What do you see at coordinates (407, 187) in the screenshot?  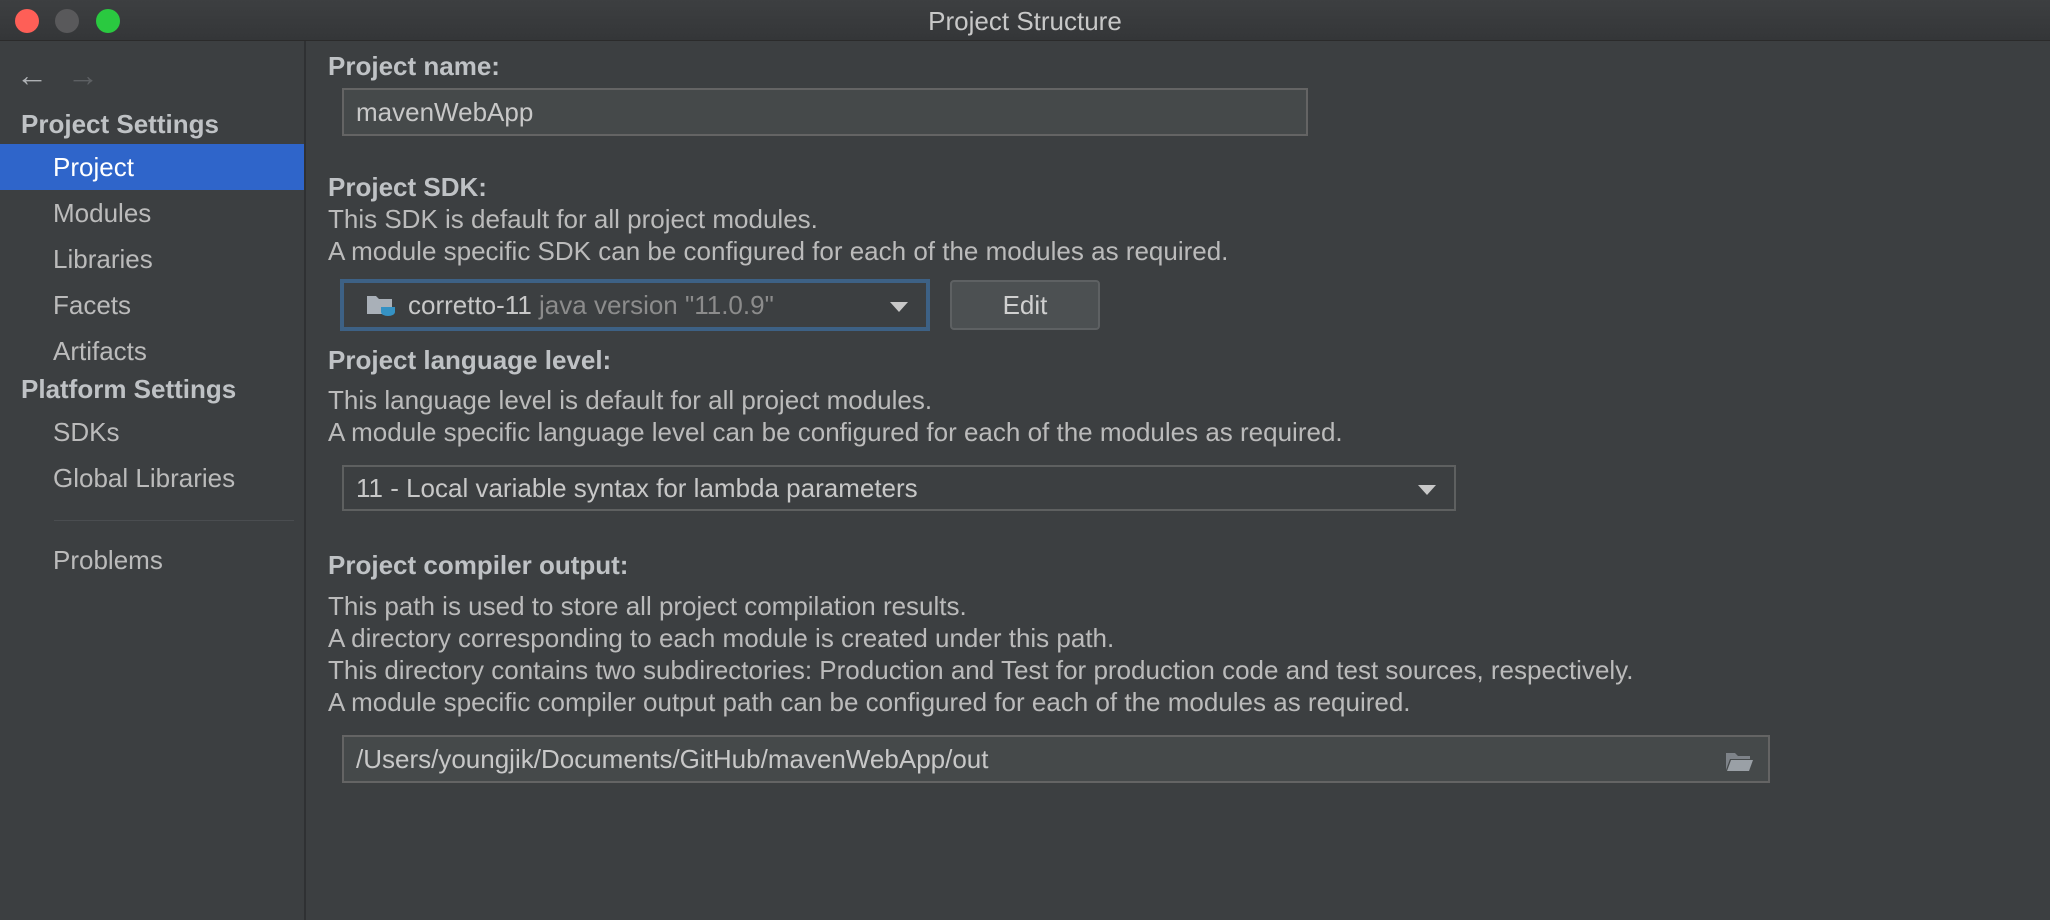 I see `project-sdk-label: Project SDK:` at bounding box center [407, 187].